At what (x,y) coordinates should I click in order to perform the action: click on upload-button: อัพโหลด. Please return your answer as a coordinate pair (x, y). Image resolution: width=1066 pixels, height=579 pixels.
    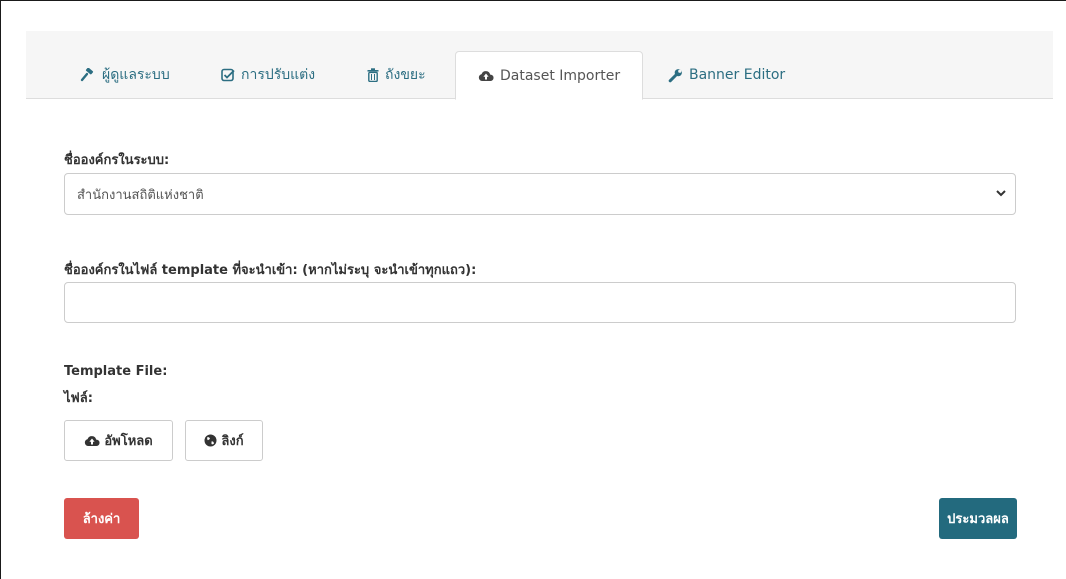
    Looking at the image, I should click on (118, 440).